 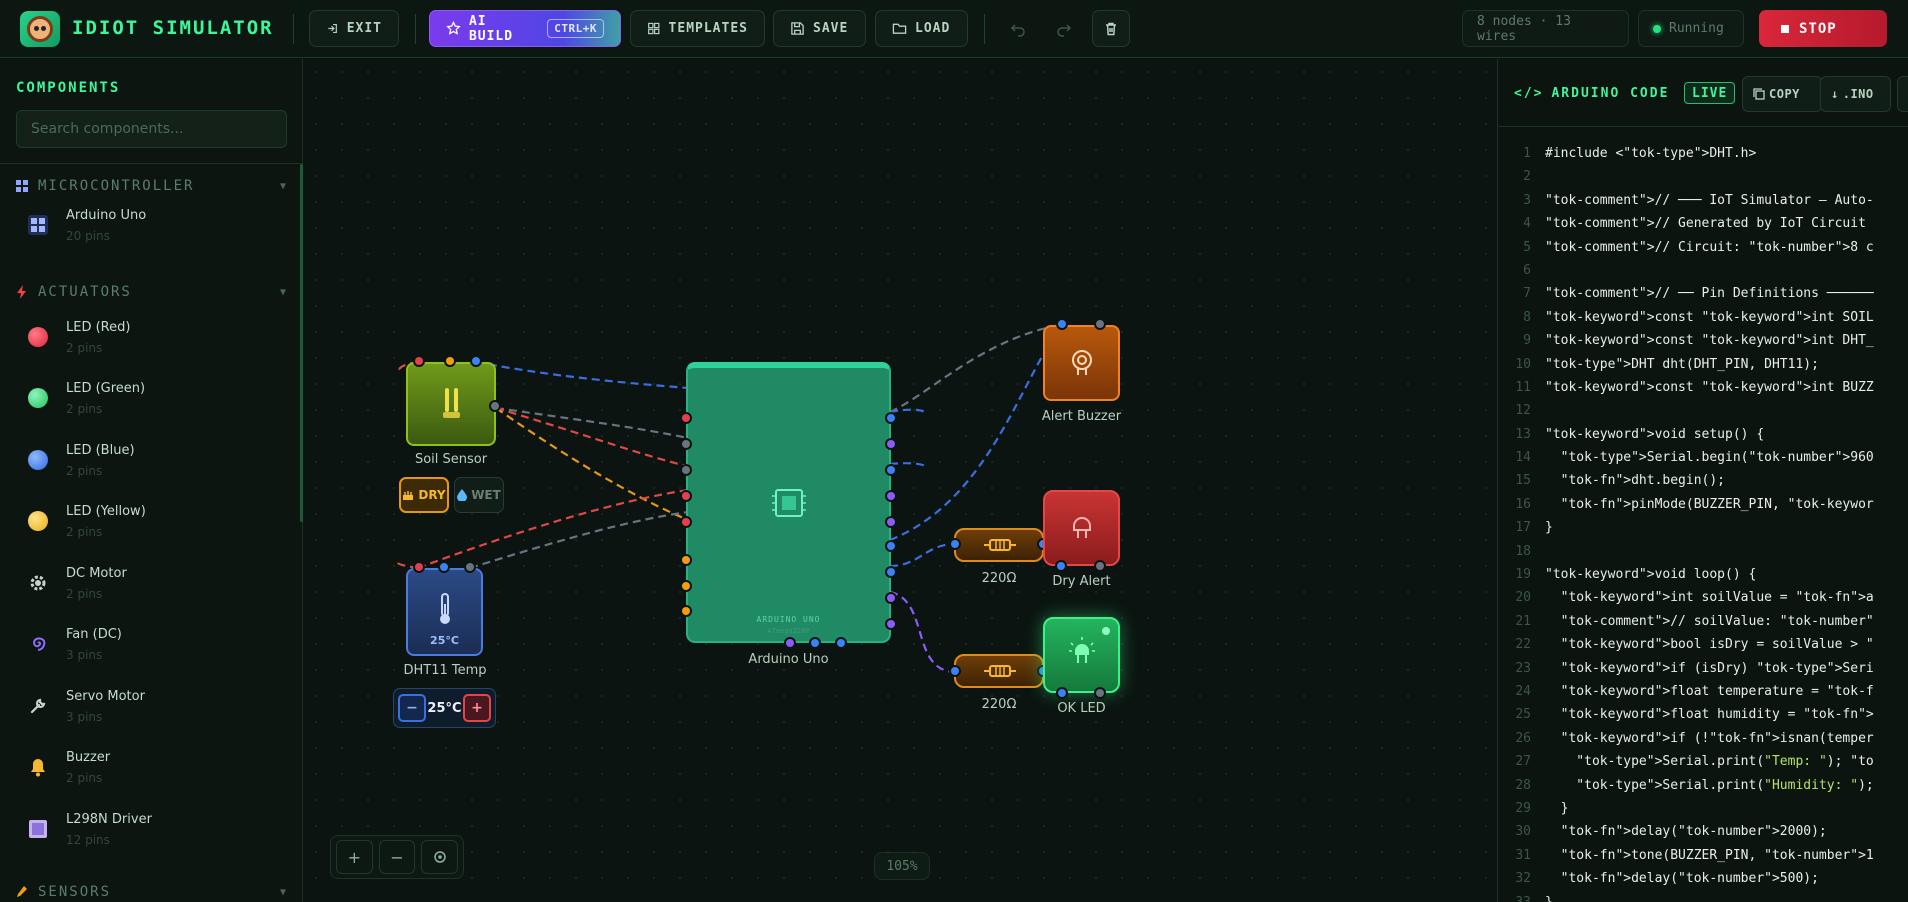 I want to click on arduino-uno-label: Arduino Uno, so click(x=788, y=659).